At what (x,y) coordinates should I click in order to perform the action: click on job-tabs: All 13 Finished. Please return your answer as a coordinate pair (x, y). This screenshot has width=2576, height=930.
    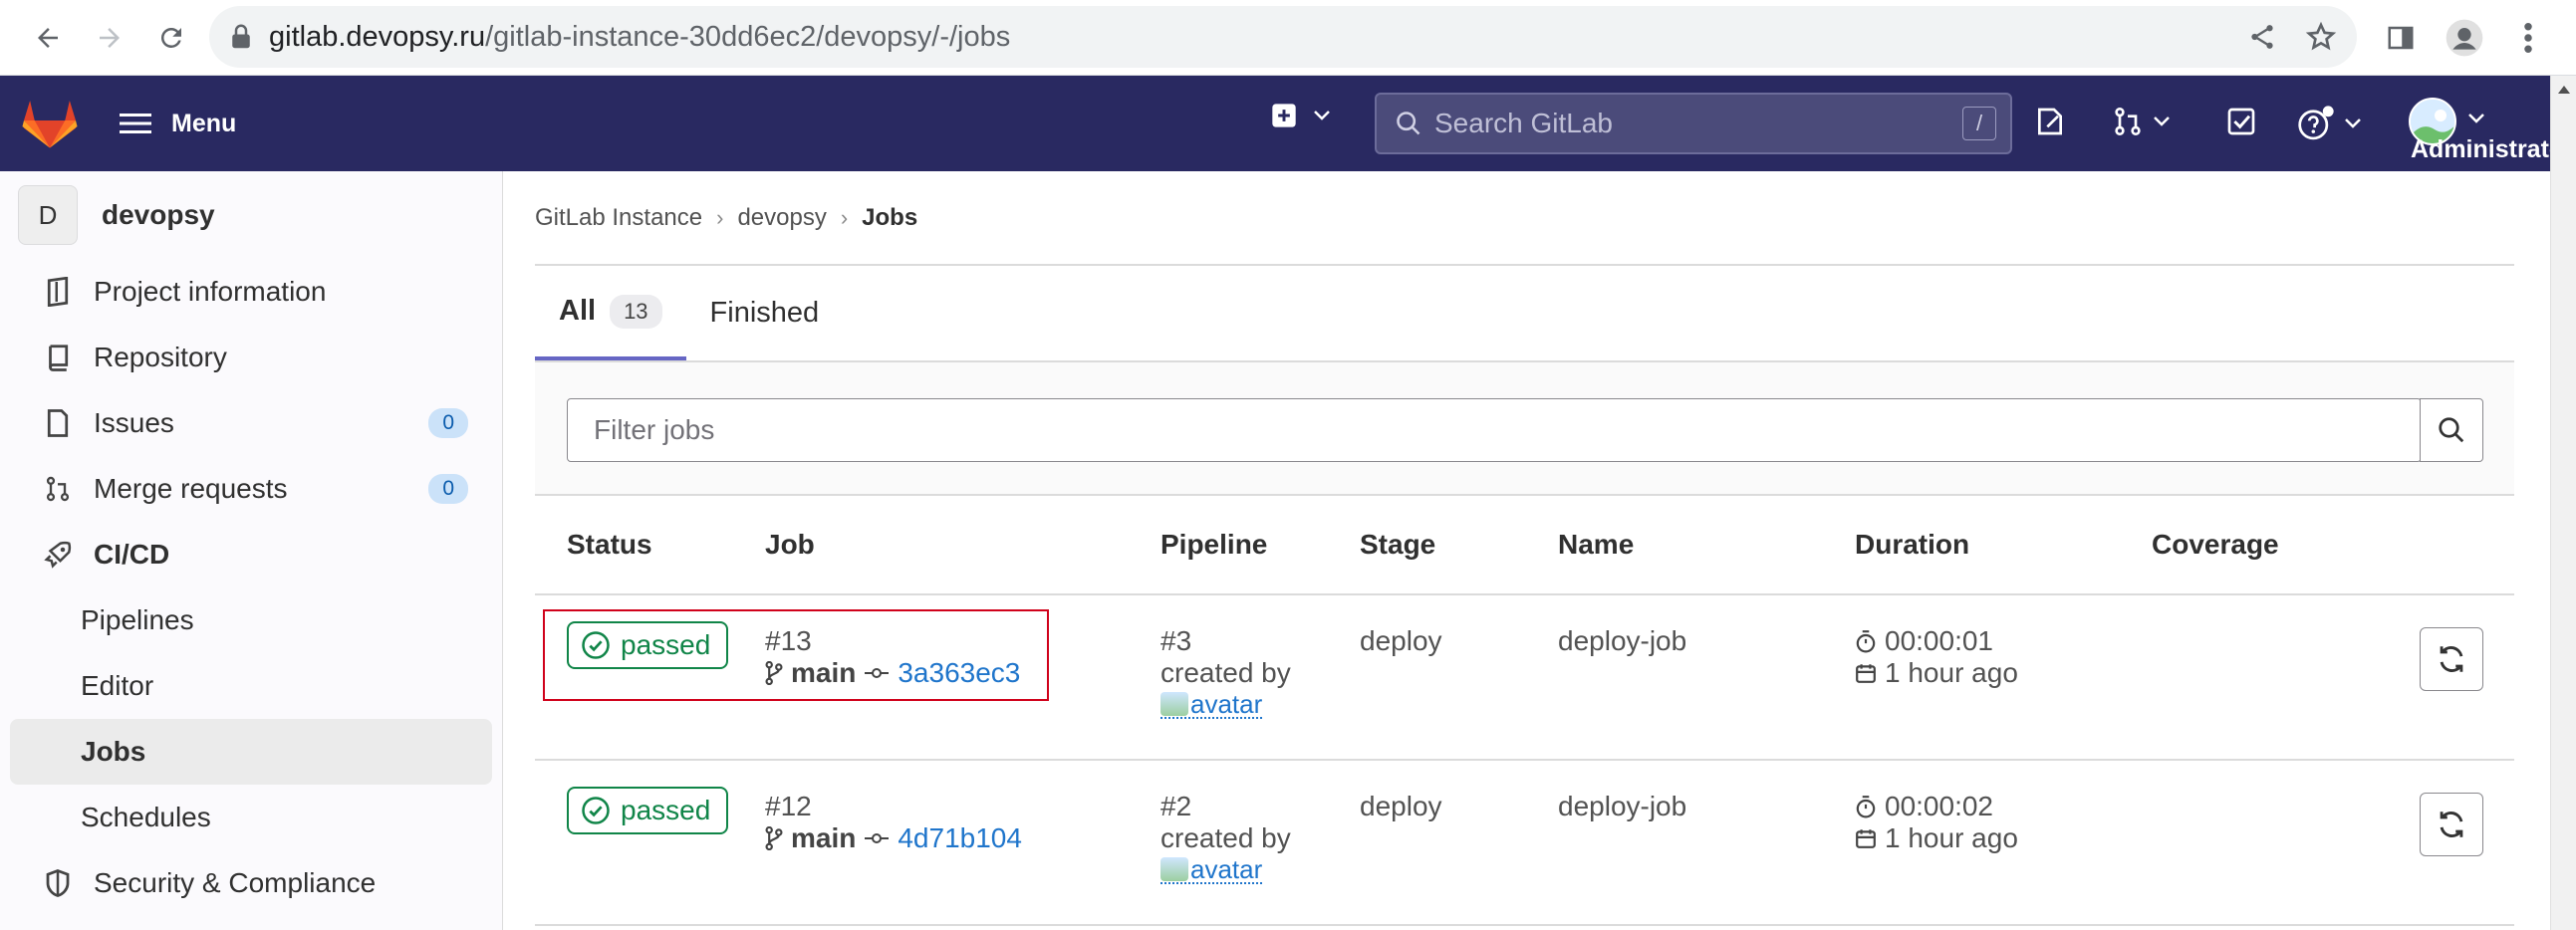
    Looking at the image, I should click on (1524, 314).